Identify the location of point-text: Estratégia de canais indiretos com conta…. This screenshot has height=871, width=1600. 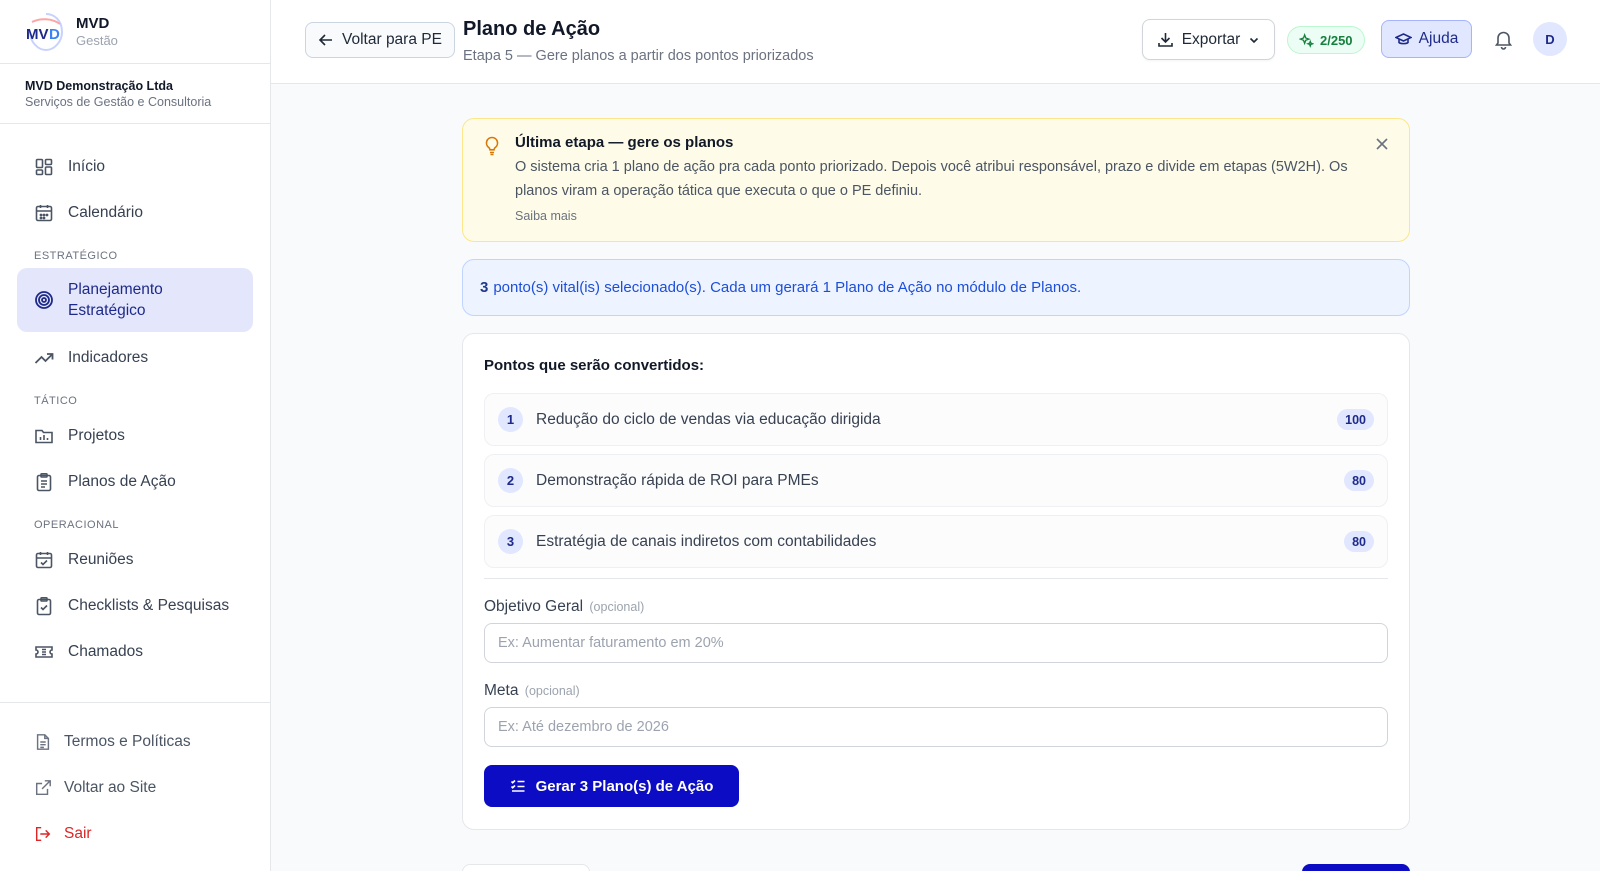
(706, 541).